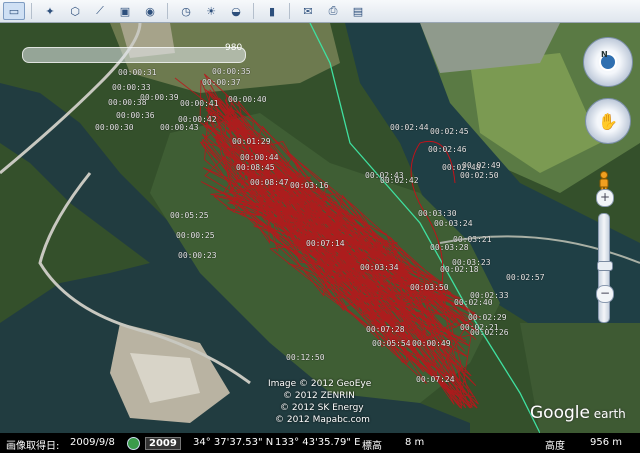 Image resolution: width=640 pixels, height=453 pixels. Describe the element at coordinates (251, 141) in the screenshot. I see `track-timestamp-label: 00:01:29` at that location.